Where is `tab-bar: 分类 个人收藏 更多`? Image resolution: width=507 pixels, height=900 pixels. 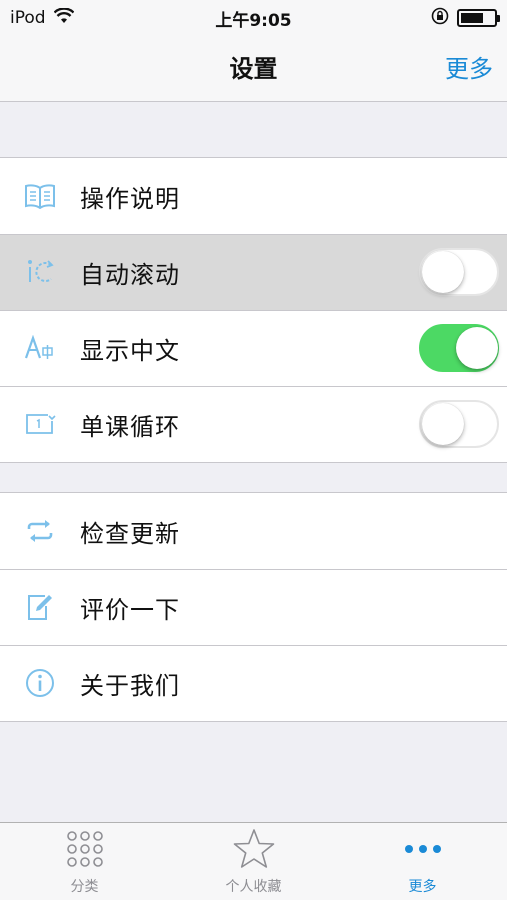
tab-bar: 分类 个人收藏 更多 is located at coordinates (253, 861).